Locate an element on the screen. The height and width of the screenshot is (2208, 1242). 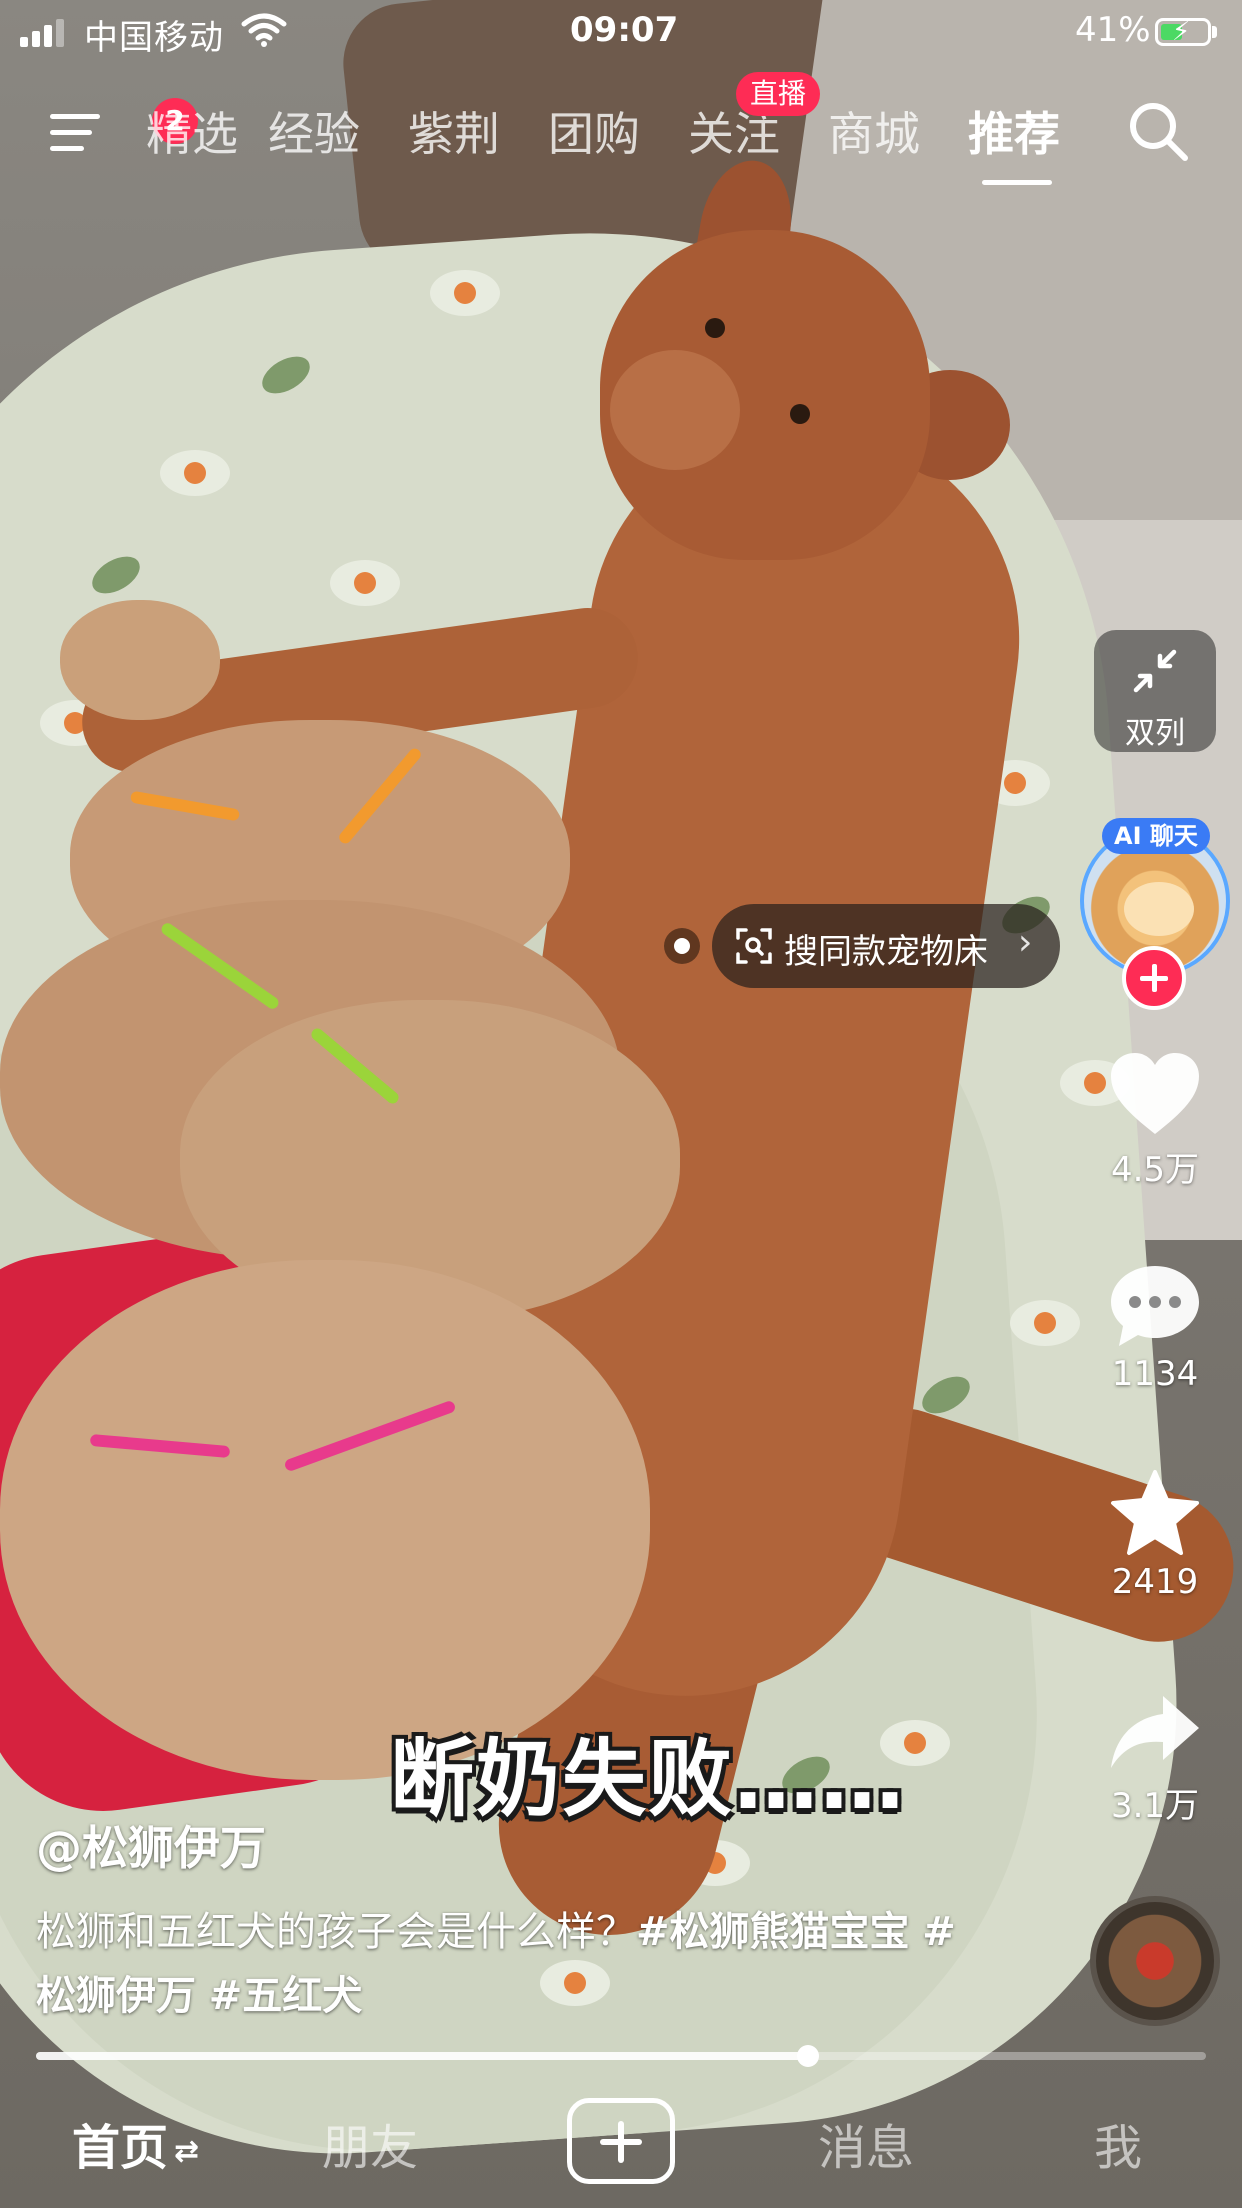
video-description: 松狮和五红犬的孩子会是什么样？#松狮熊猫宝宝 #松狮伊万 #五红犬 is located at coordinates (496, 1964).